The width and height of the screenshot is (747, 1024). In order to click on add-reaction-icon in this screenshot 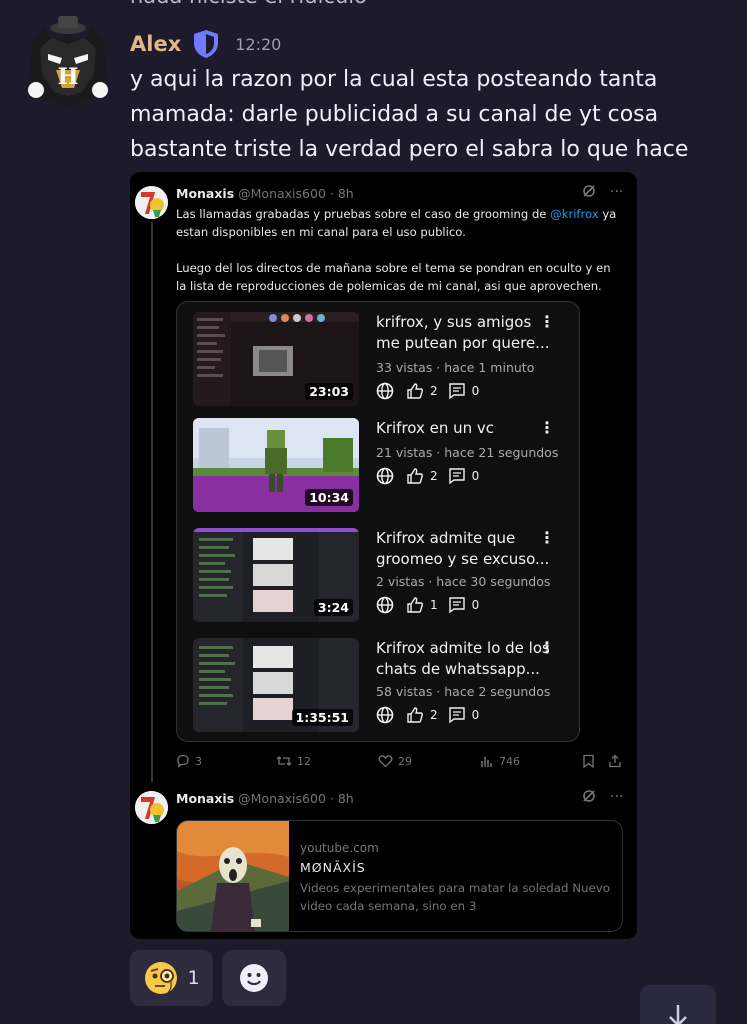, I will do `click(254, 978)`.